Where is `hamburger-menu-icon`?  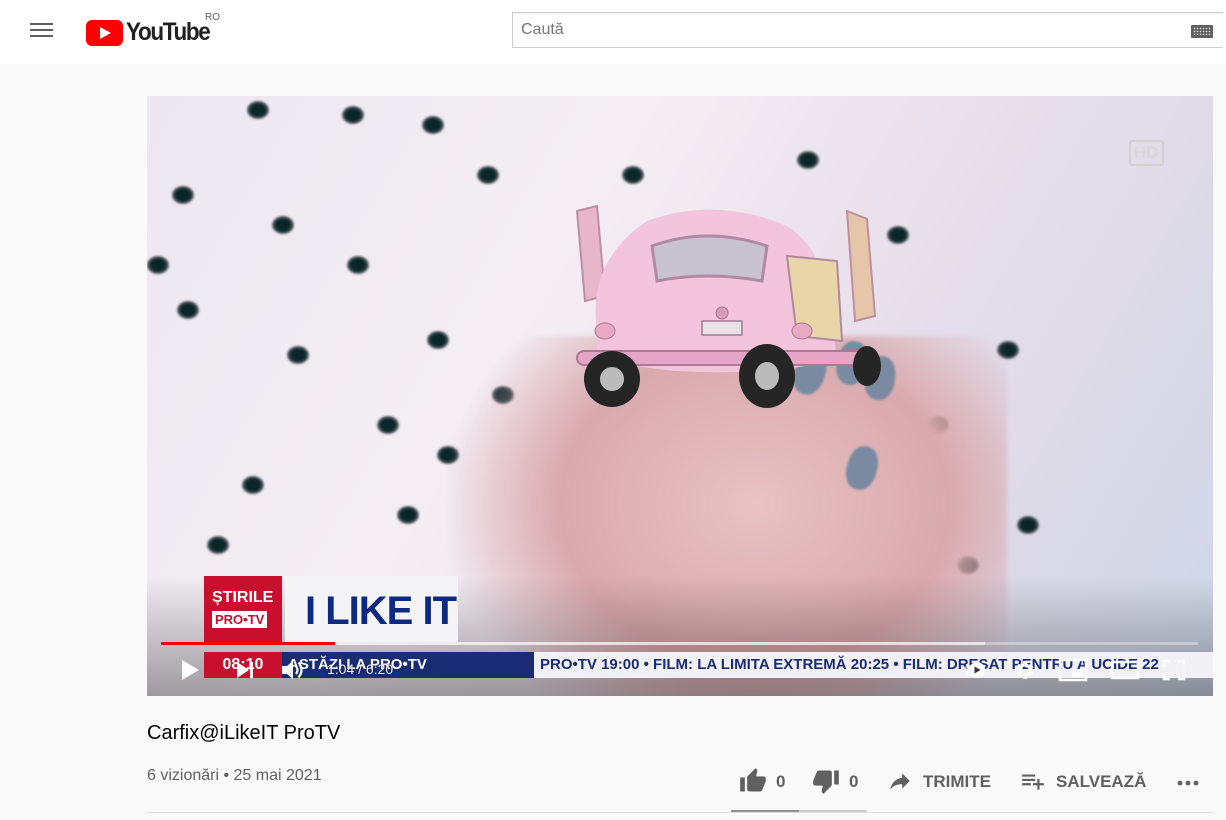 hamburger-menu-icon is located at coordinates (42, 31).